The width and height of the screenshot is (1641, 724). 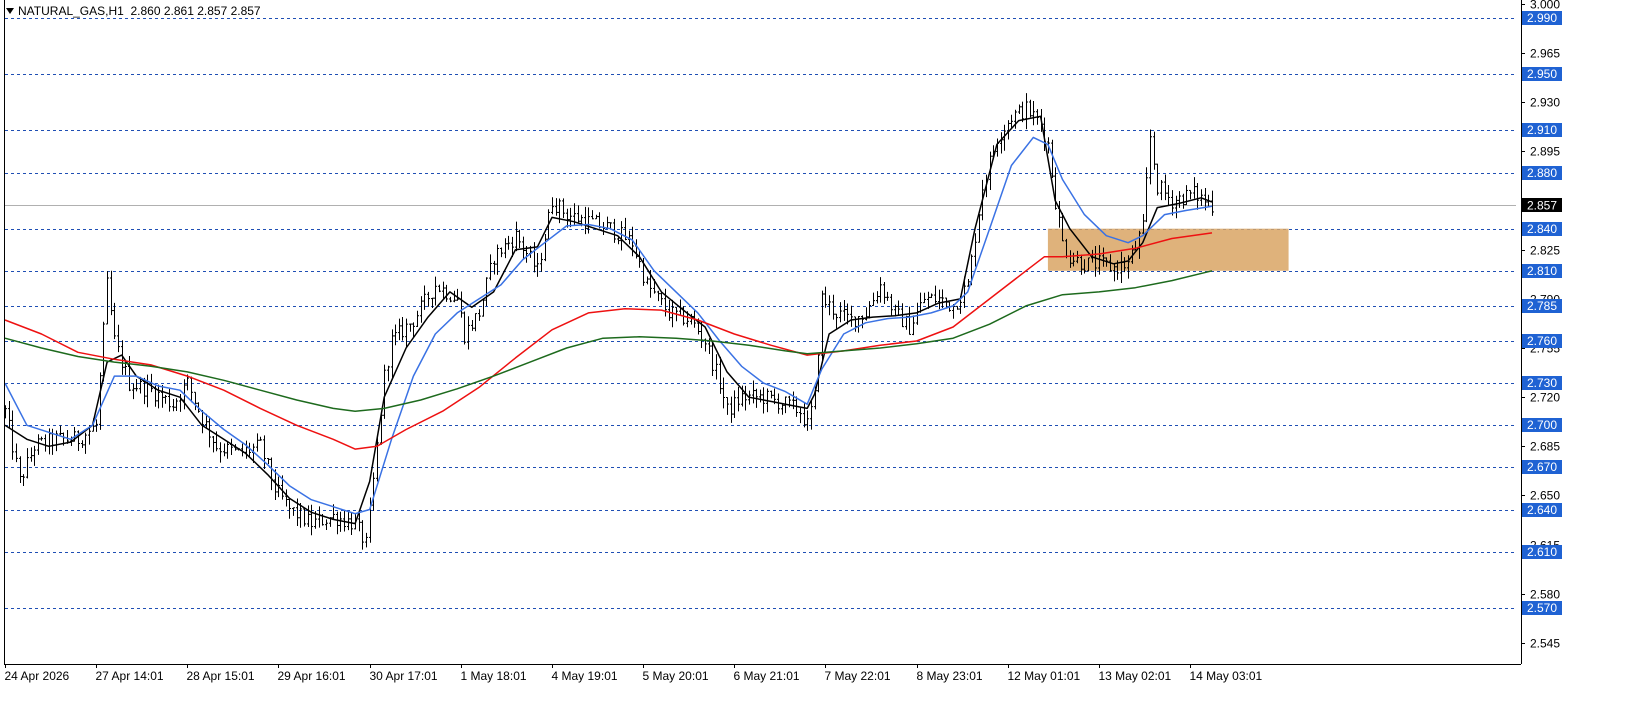 I want to click on x-tick-label: 24 Apr 2026, so click(x=37, y=676).